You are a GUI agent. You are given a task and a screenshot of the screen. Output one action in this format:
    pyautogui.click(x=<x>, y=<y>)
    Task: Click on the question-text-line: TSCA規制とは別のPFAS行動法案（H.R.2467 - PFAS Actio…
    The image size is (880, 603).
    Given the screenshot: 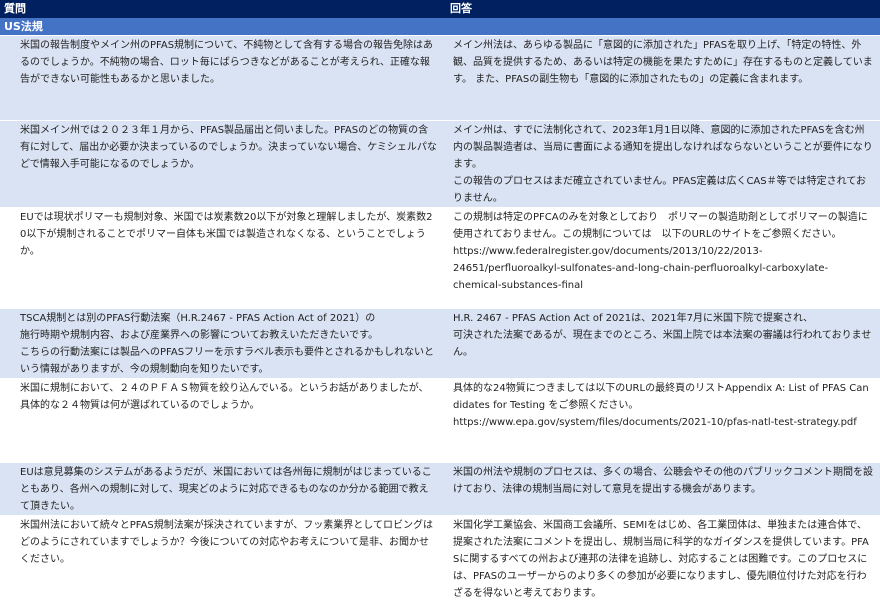 What is the action you would take?
    pyautogui.click(x=198, y=318)
    